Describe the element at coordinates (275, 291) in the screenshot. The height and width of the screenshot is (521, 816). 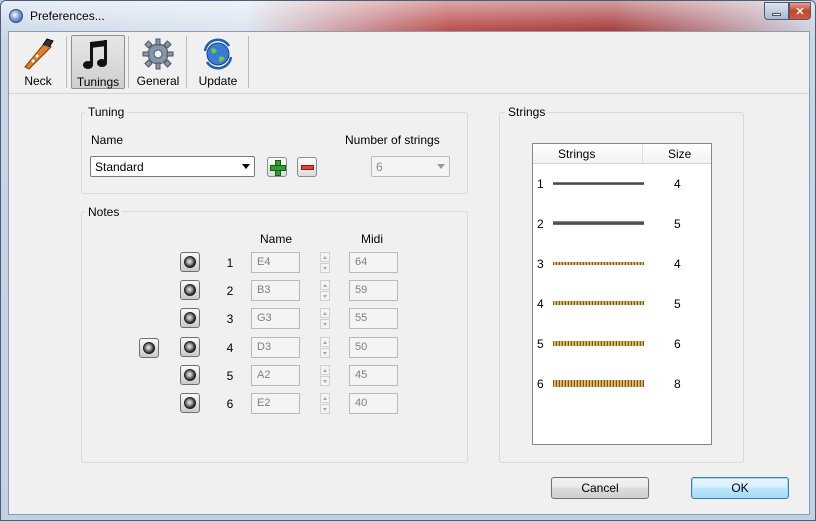
I see `note-name-field: B3` at that location.